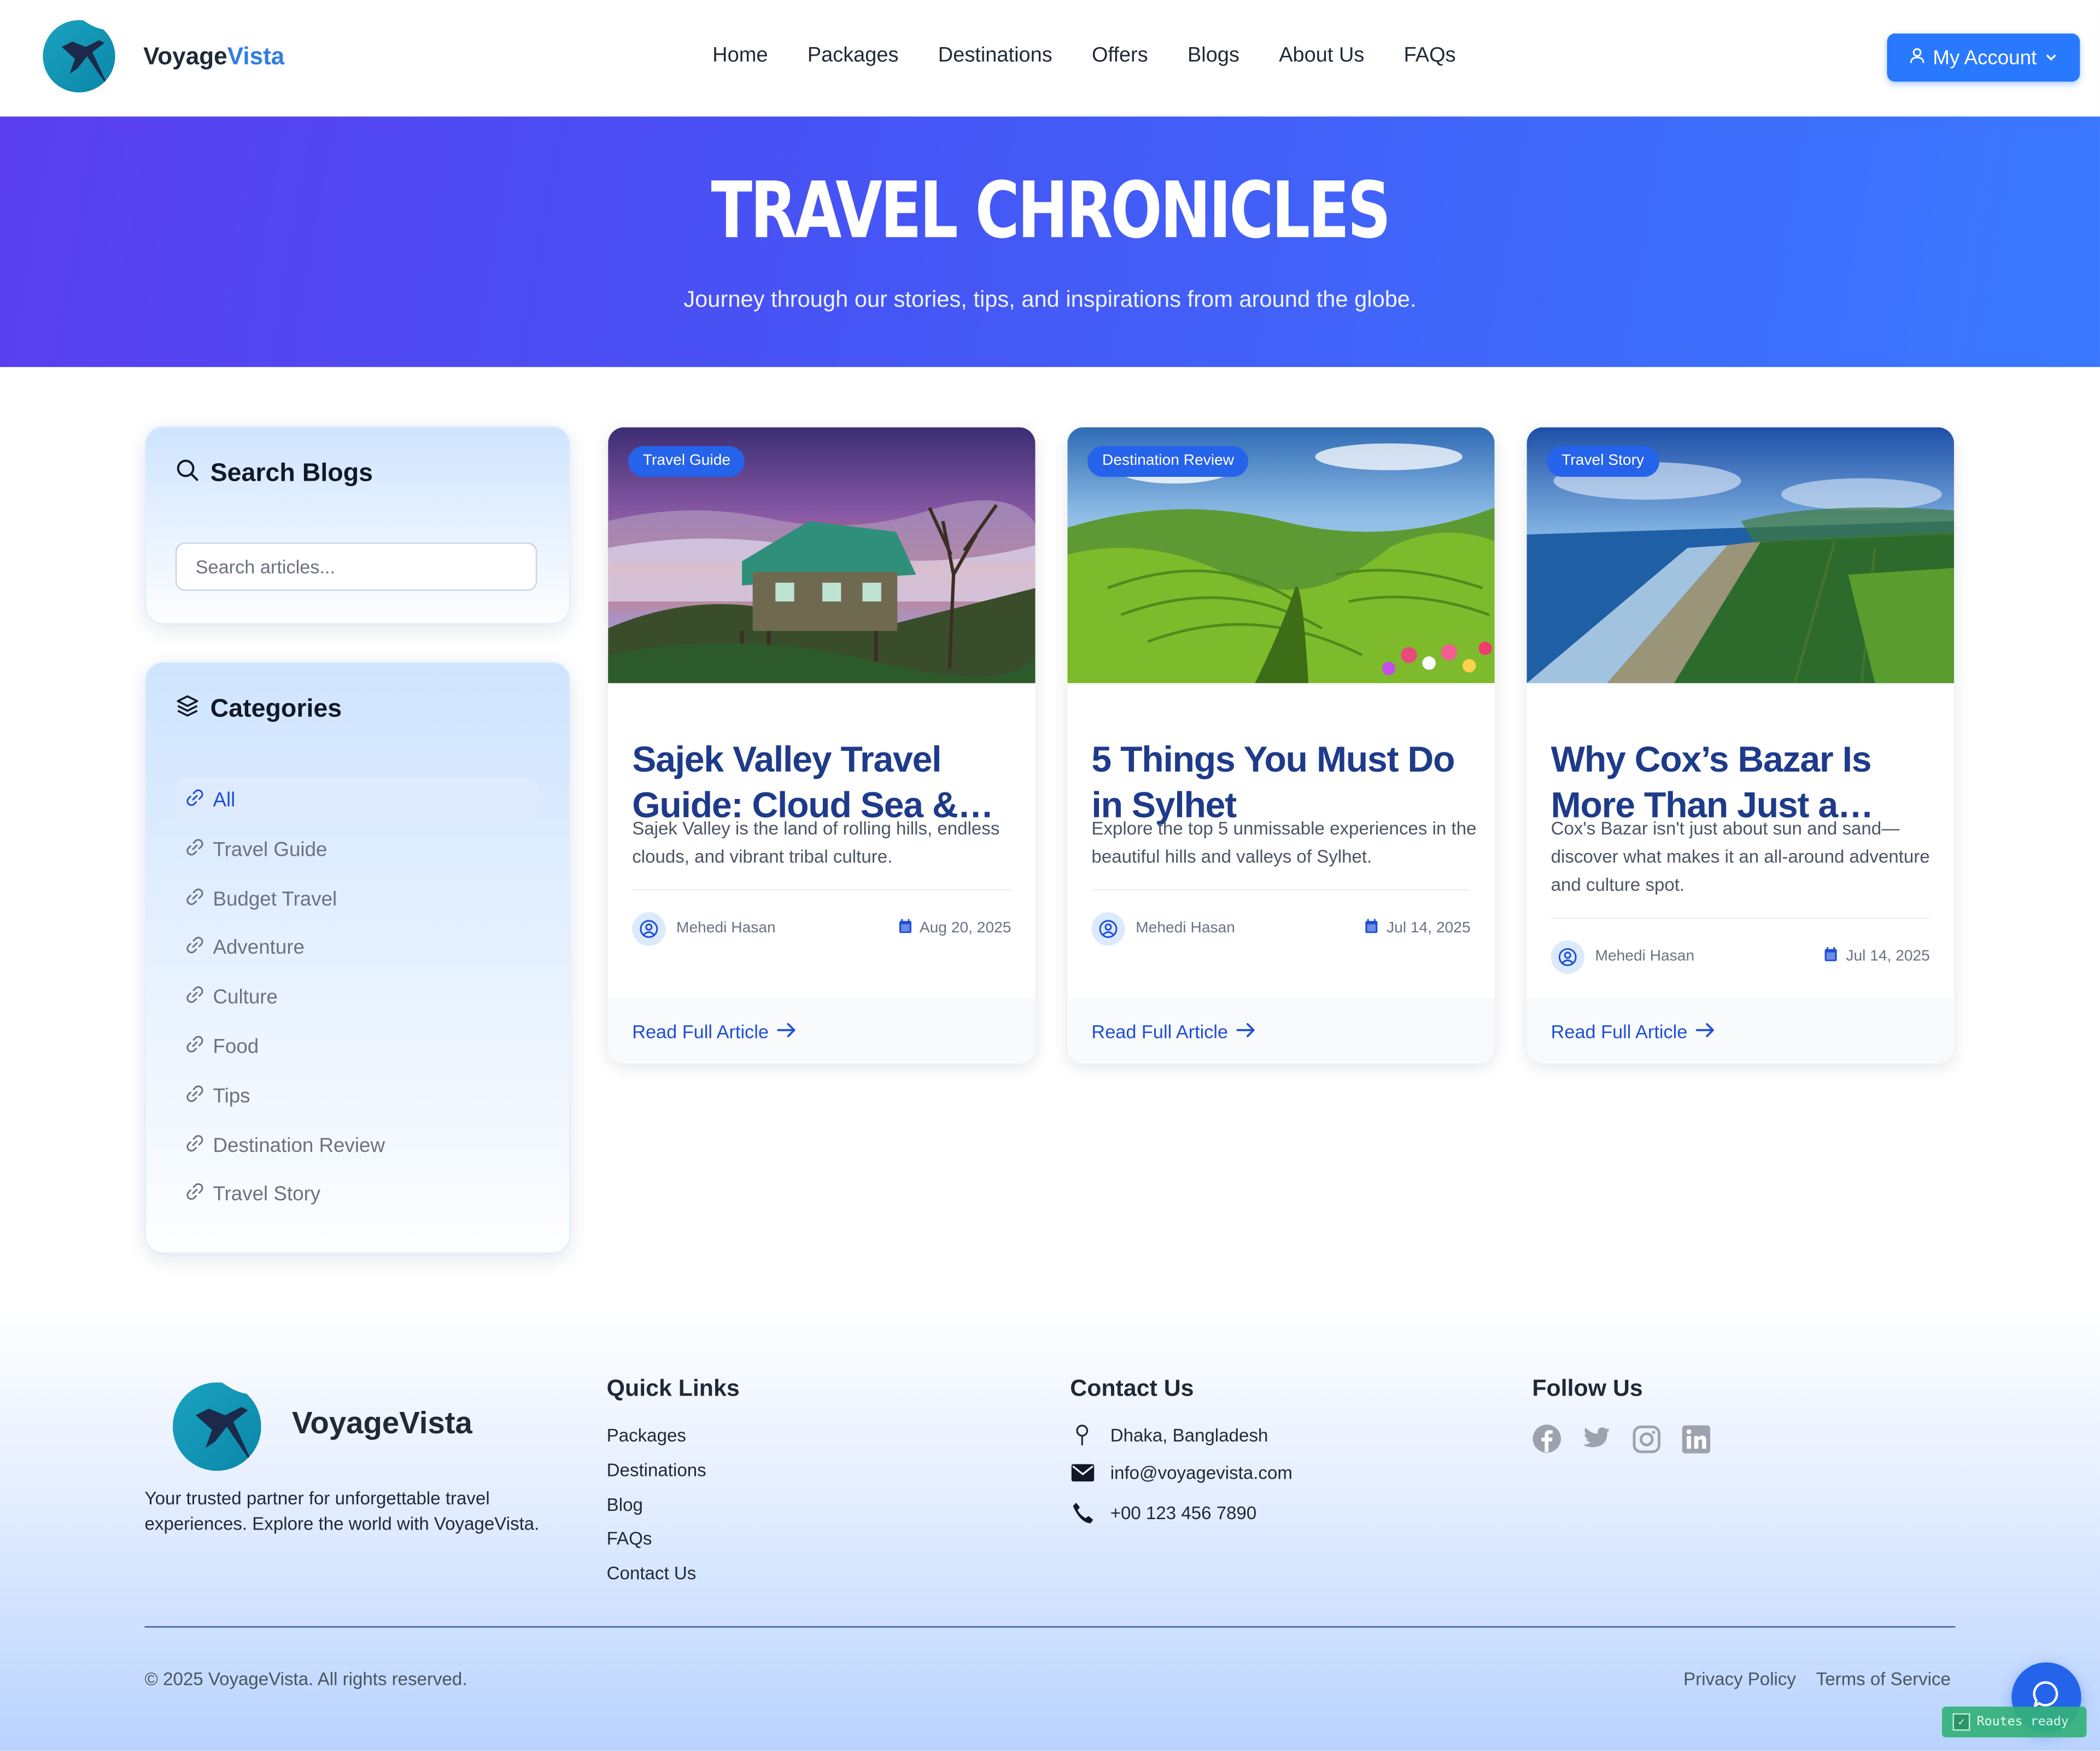 The width and height of the screenshot is (2100, 1751). Describe the element at coordinates (1603, 462) in the screenshot. I see `post-badge: Travel Story` at that location.